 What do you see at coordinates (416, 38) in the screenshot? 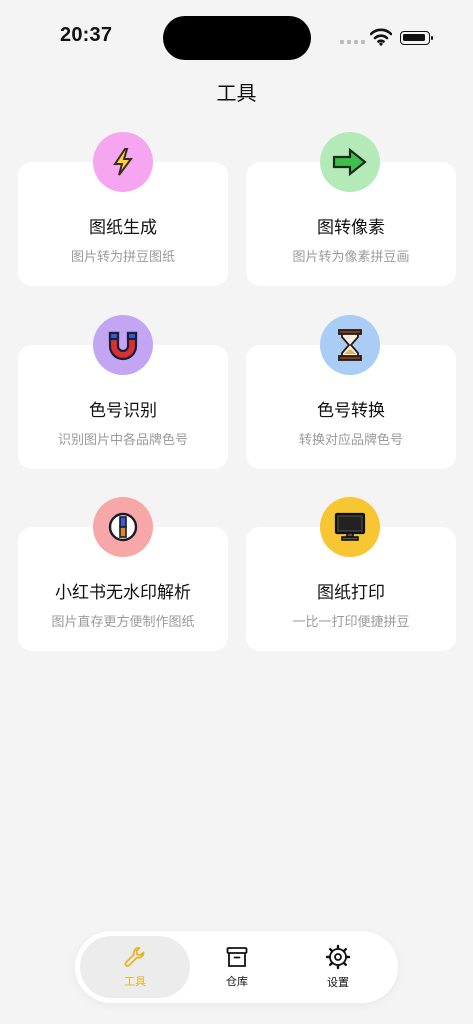
I see `battery-icon` at bounding box center [416, 38].